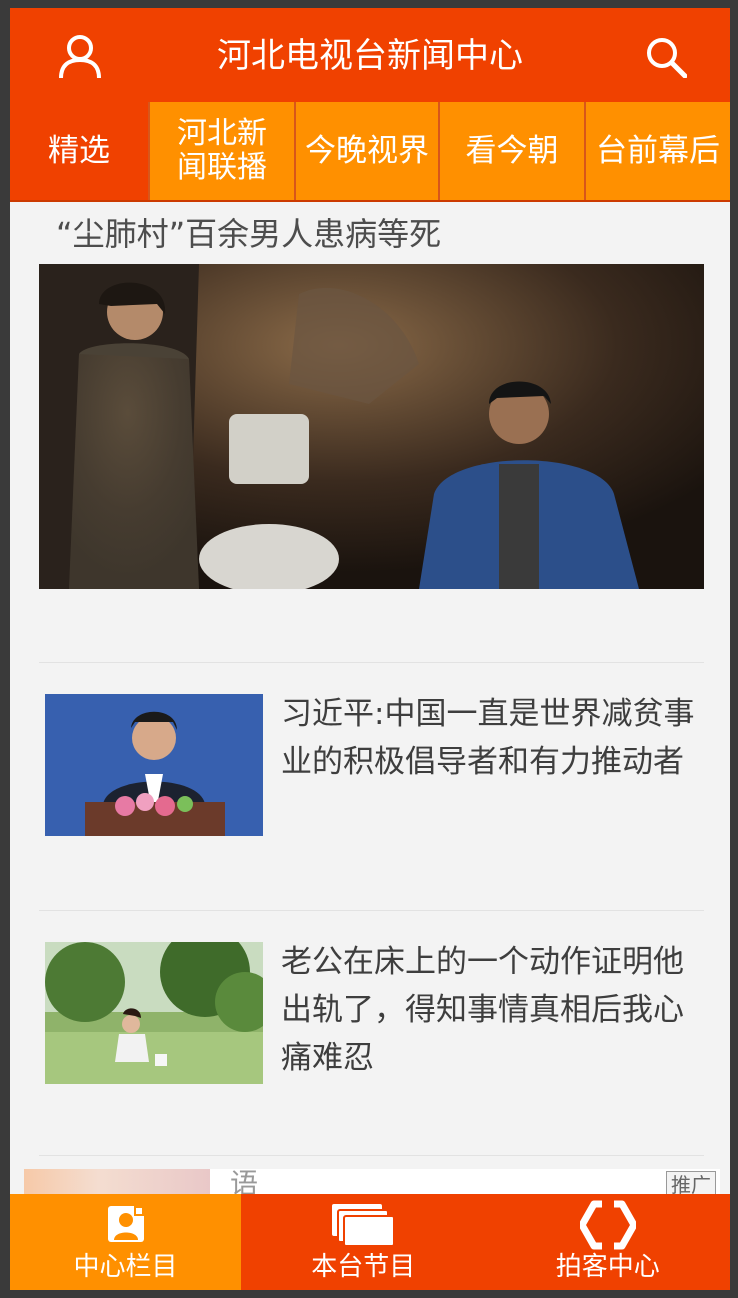 The width and height of the screenshot is (738, 1298). I want to click on news-headline: 老公在床上的一个动作证明他出轨了，得知事情真相后我心痛难忍, so click(482, 1010).